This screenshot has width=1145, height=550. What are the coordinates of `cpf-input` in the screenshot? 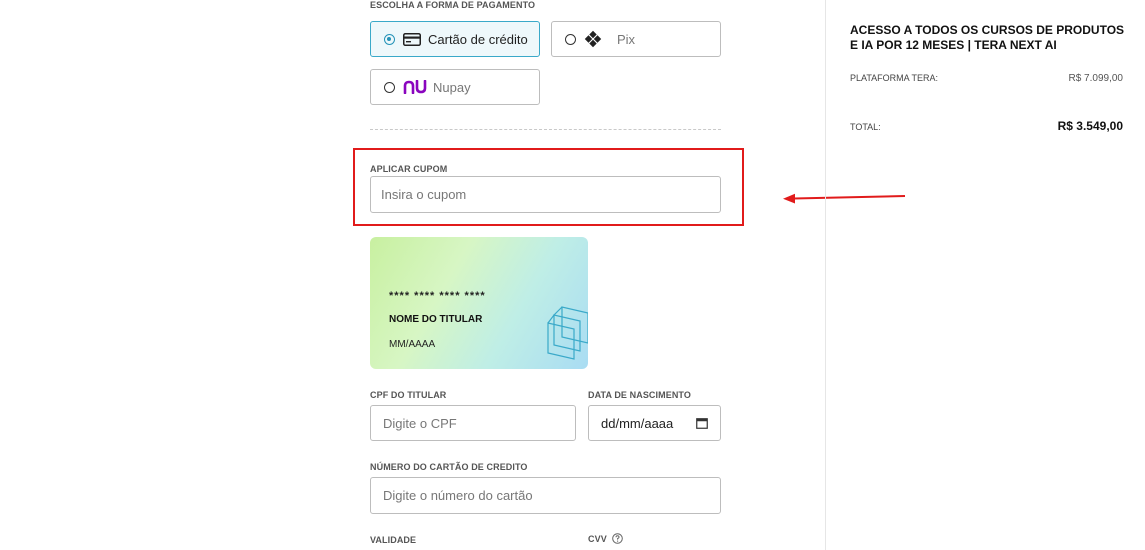 It's located at (473, 423).